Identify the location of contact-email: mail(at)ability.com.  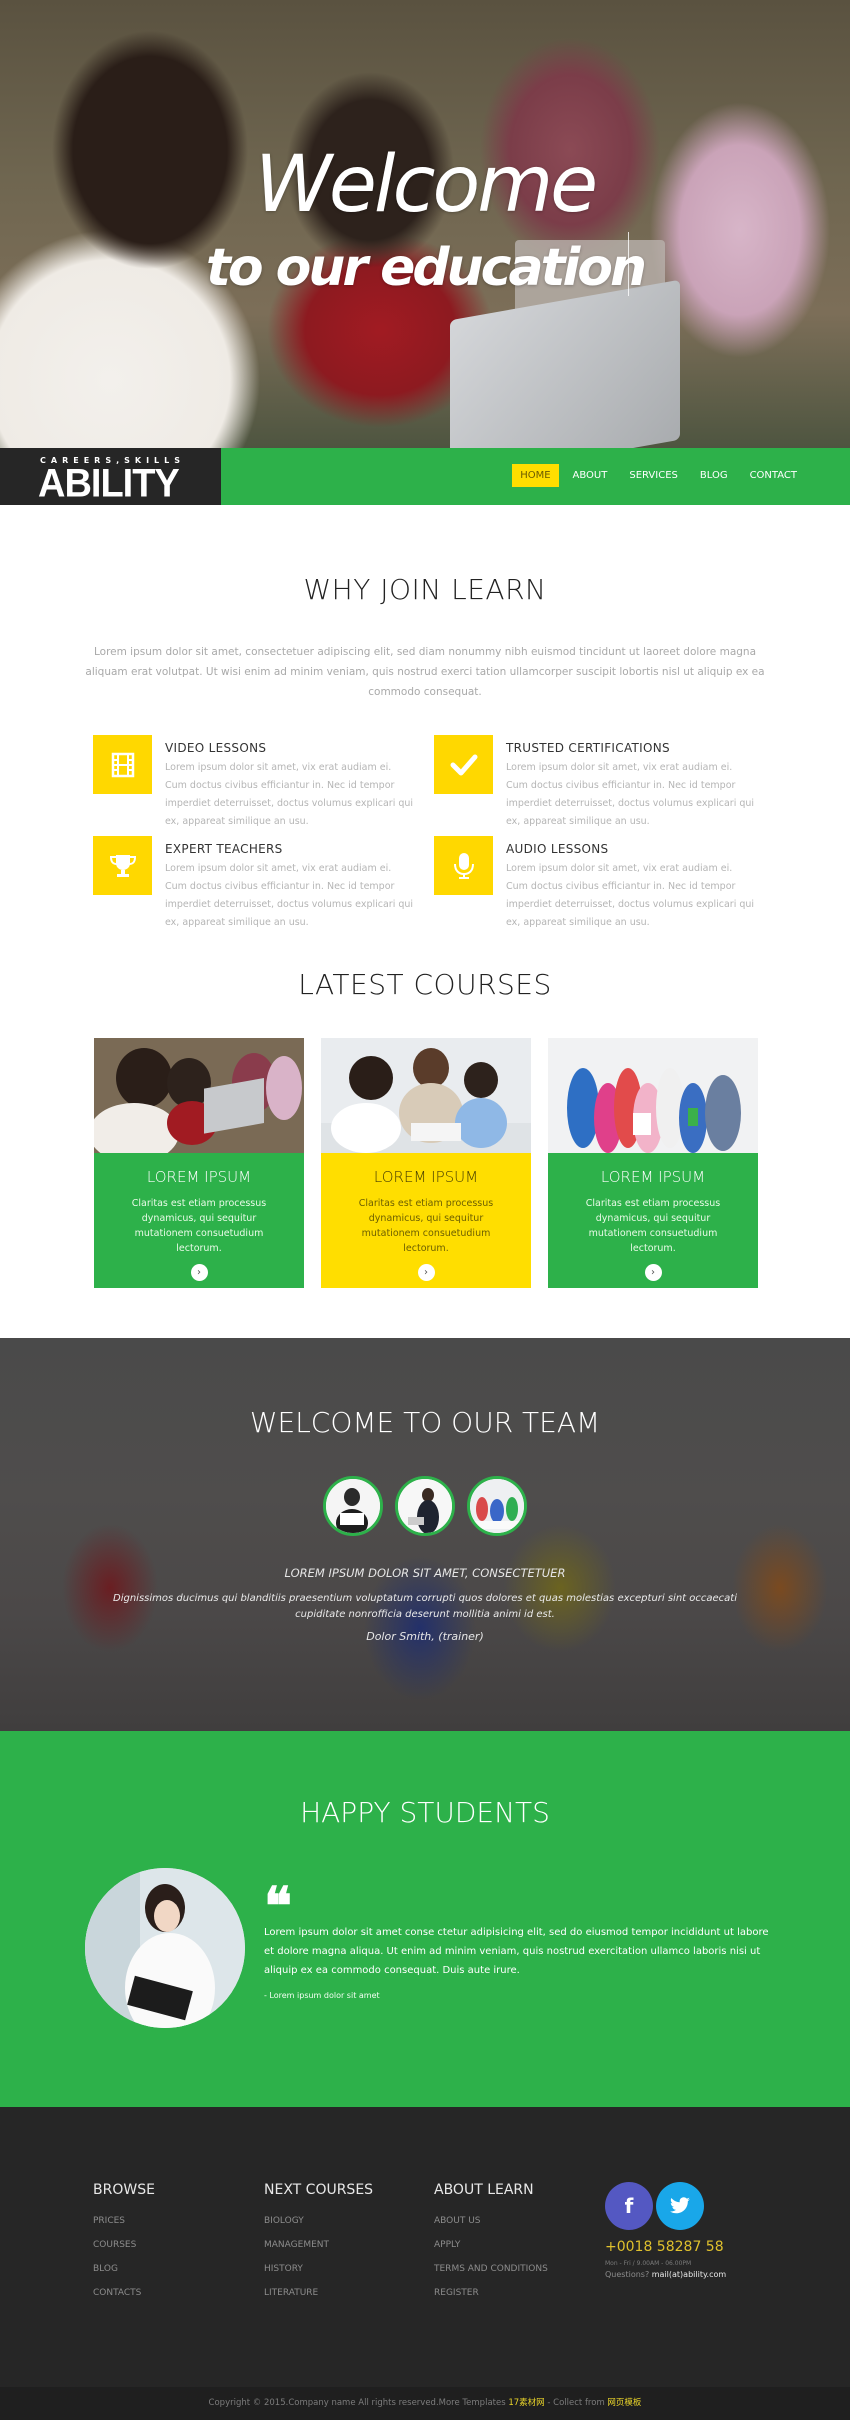
(689, 2274).